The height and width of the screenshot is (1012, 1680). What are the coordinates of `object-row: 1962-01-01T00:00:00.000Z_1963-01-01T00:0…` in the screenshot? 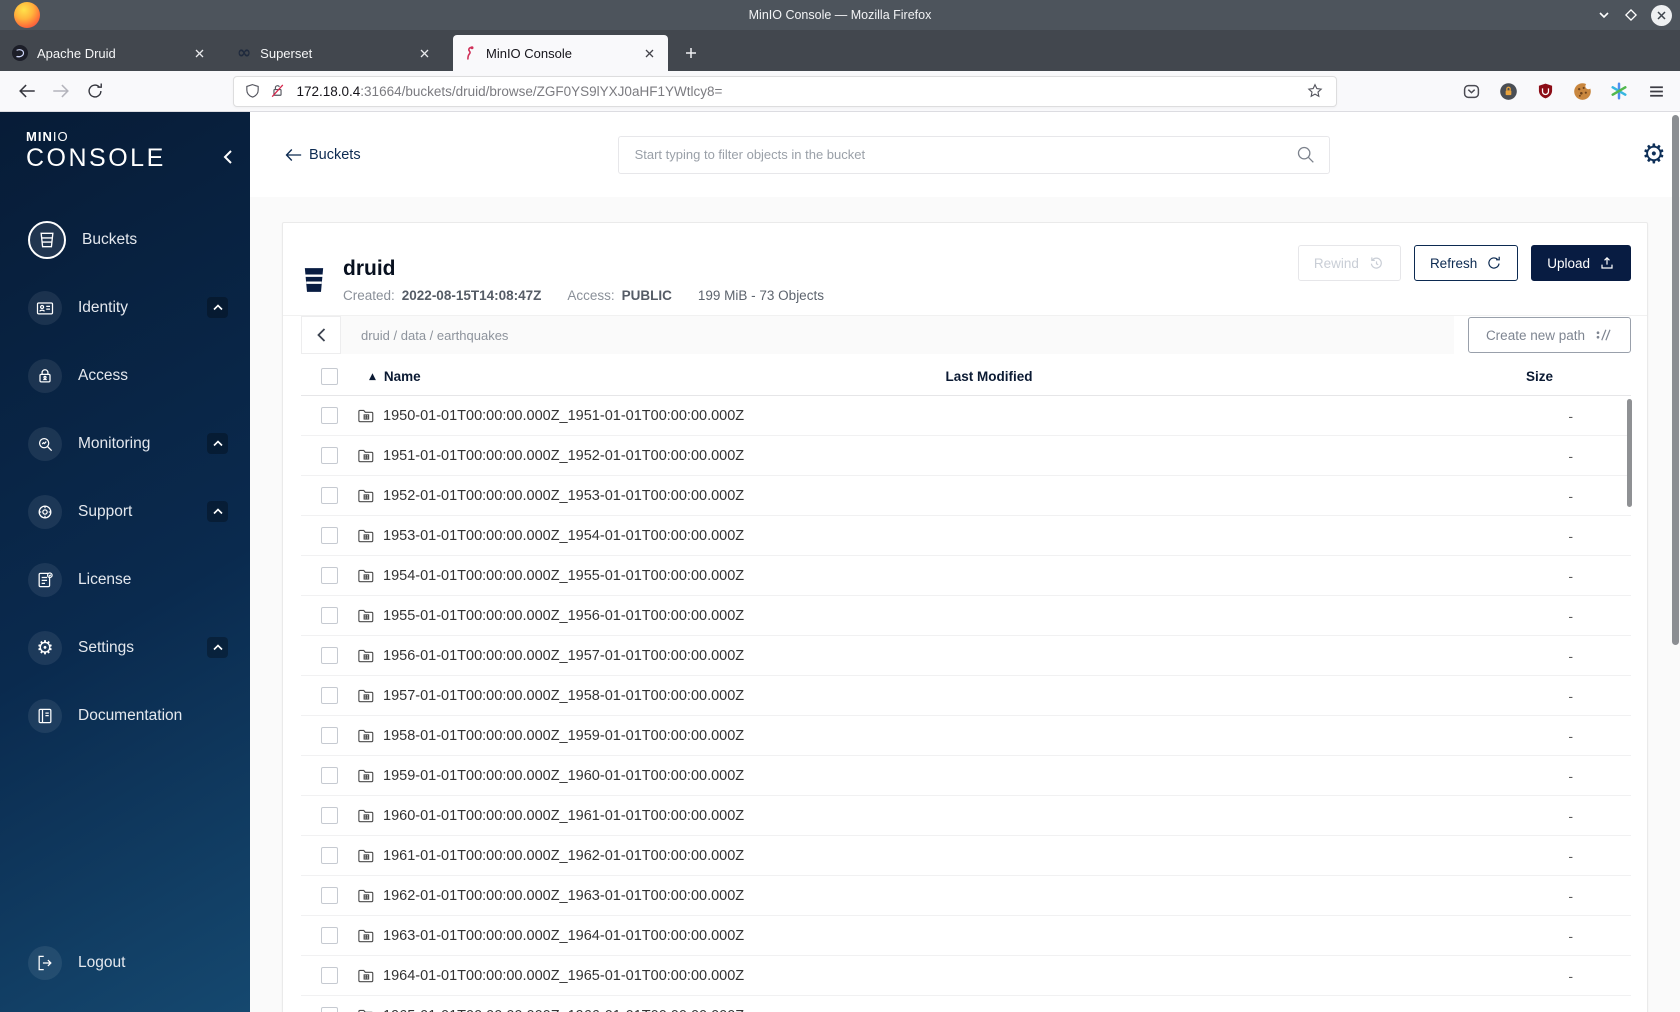 It's located at (966, 896).